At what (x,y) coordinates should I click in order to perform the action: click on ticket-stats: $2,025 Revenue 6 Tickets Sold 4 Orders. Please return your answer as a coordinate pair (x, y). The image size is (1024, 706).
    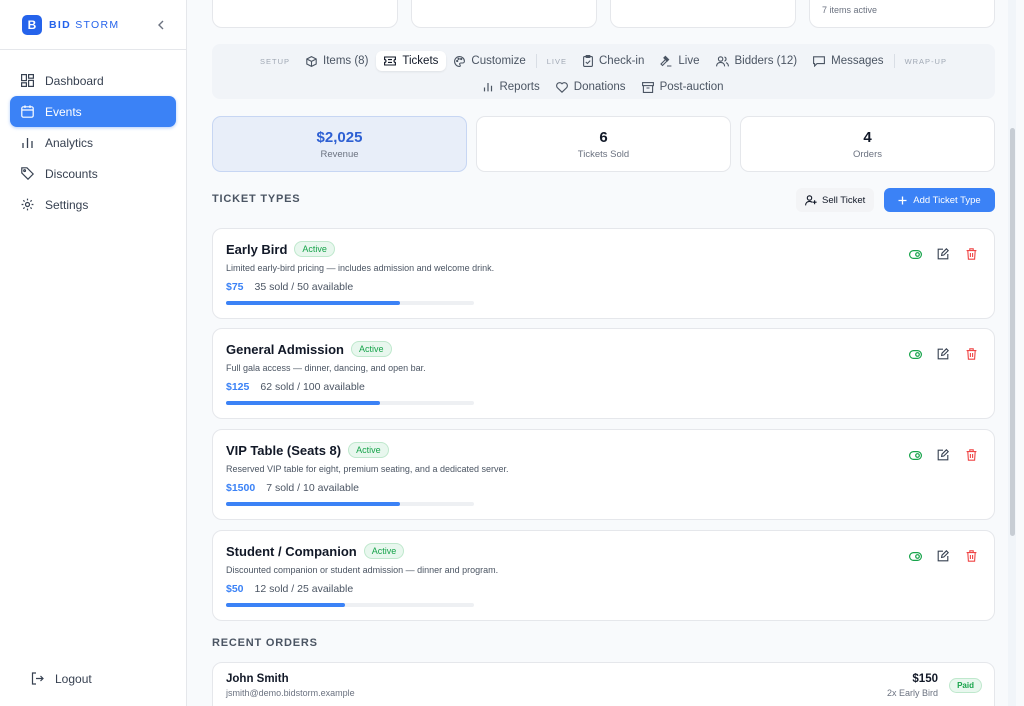
    Looking at the image, I should click on (603, 144).